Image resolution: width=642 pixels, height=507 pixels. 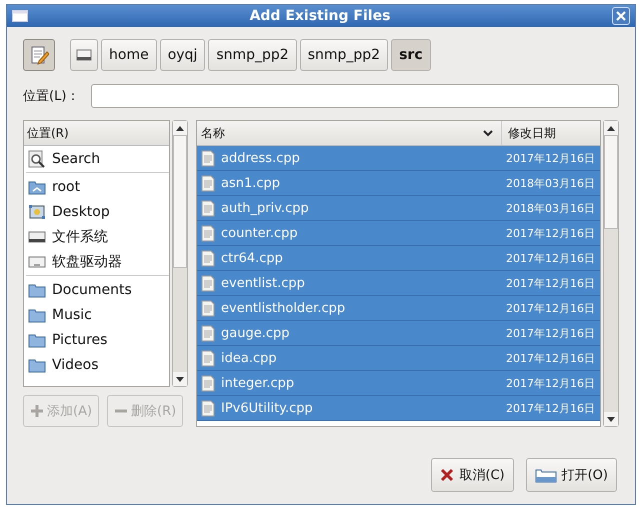 I want to click on place-item: Pictures, so click(x=96, y=339).